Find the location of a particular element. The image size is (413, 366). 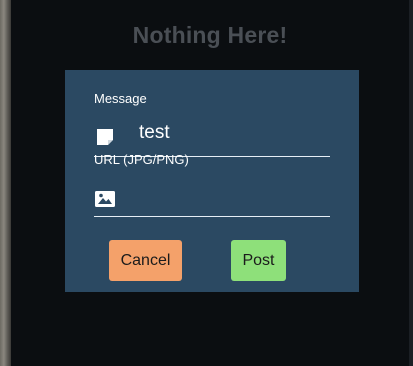

message-field is located at coordinates (212, 136).